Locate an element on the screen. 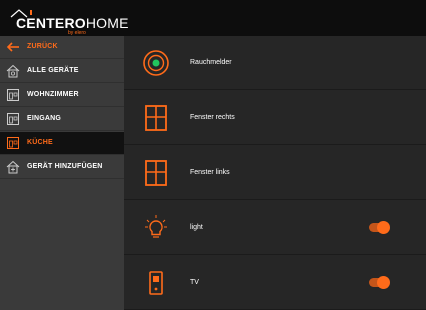 The width and height of the screenshot is (426, 310). sidebar-item-label: EINGANG is located at coordinates (44, 118).